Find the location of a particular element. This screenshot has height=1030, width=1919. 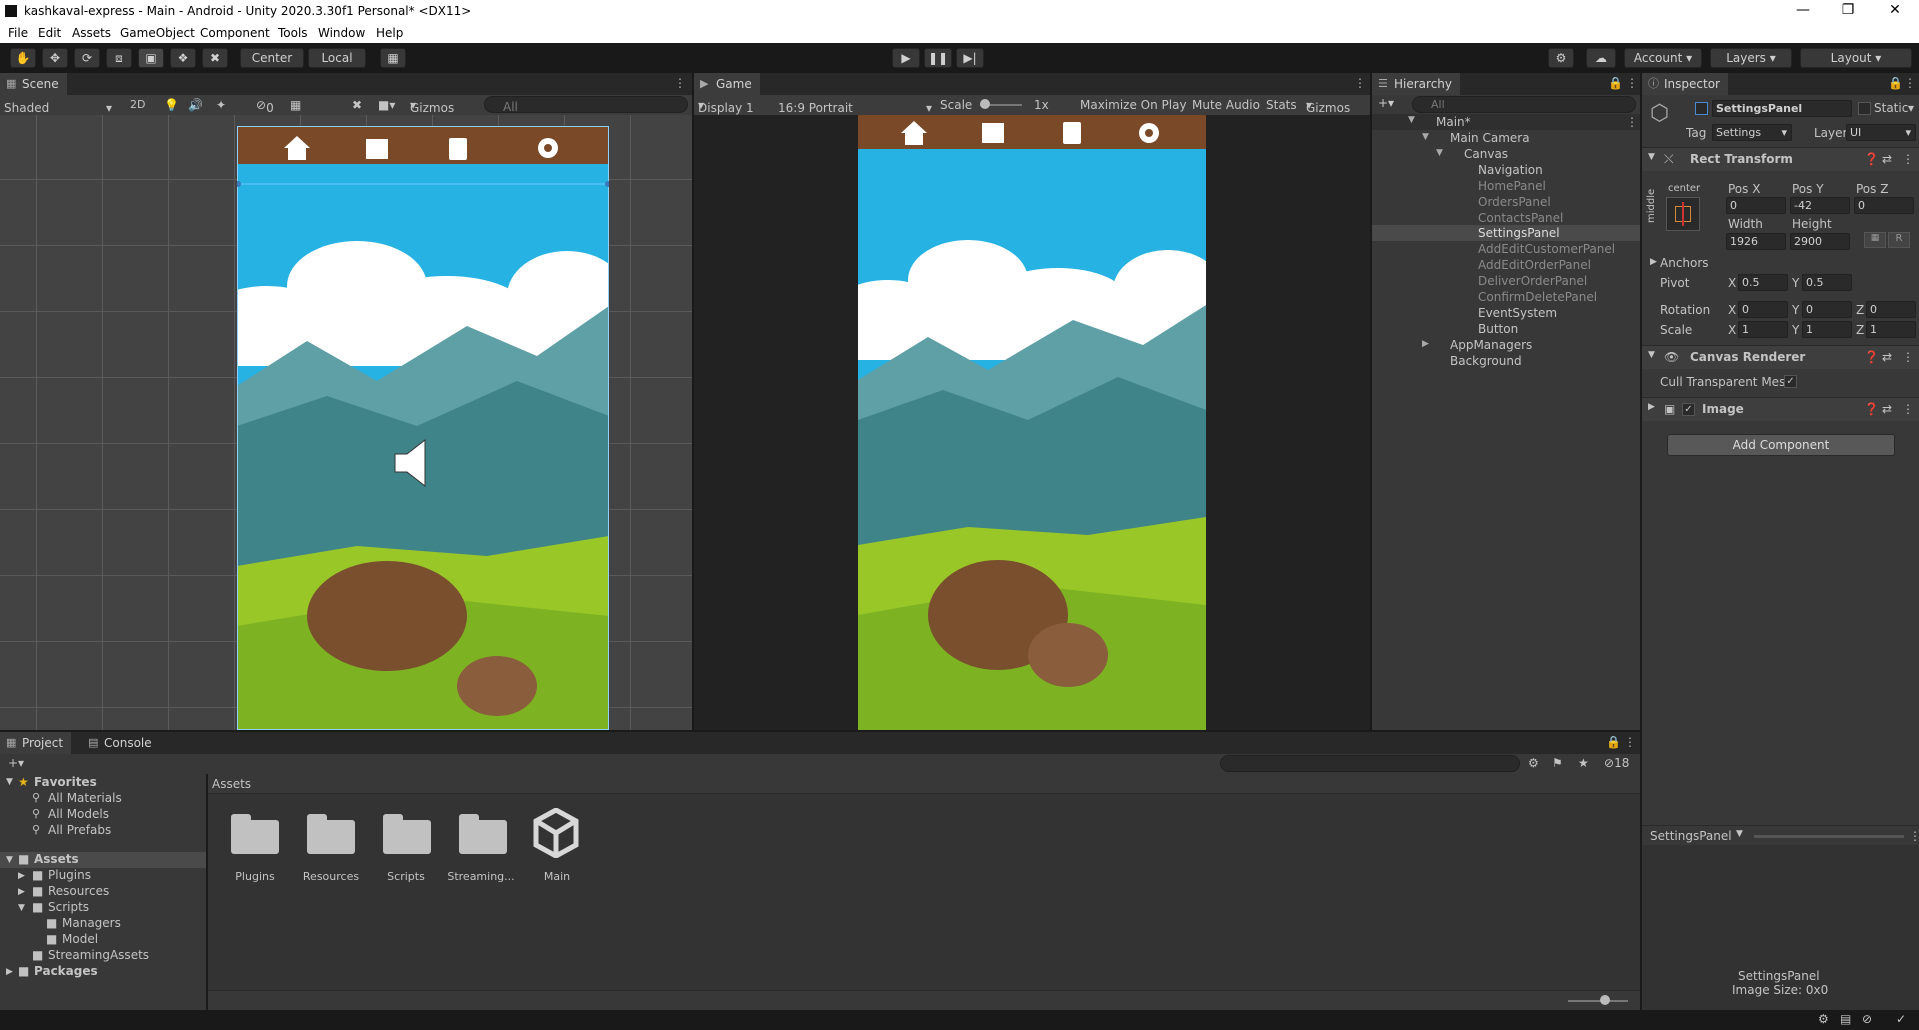

raw-edit-button: R is located at coordinates (1899, 240).